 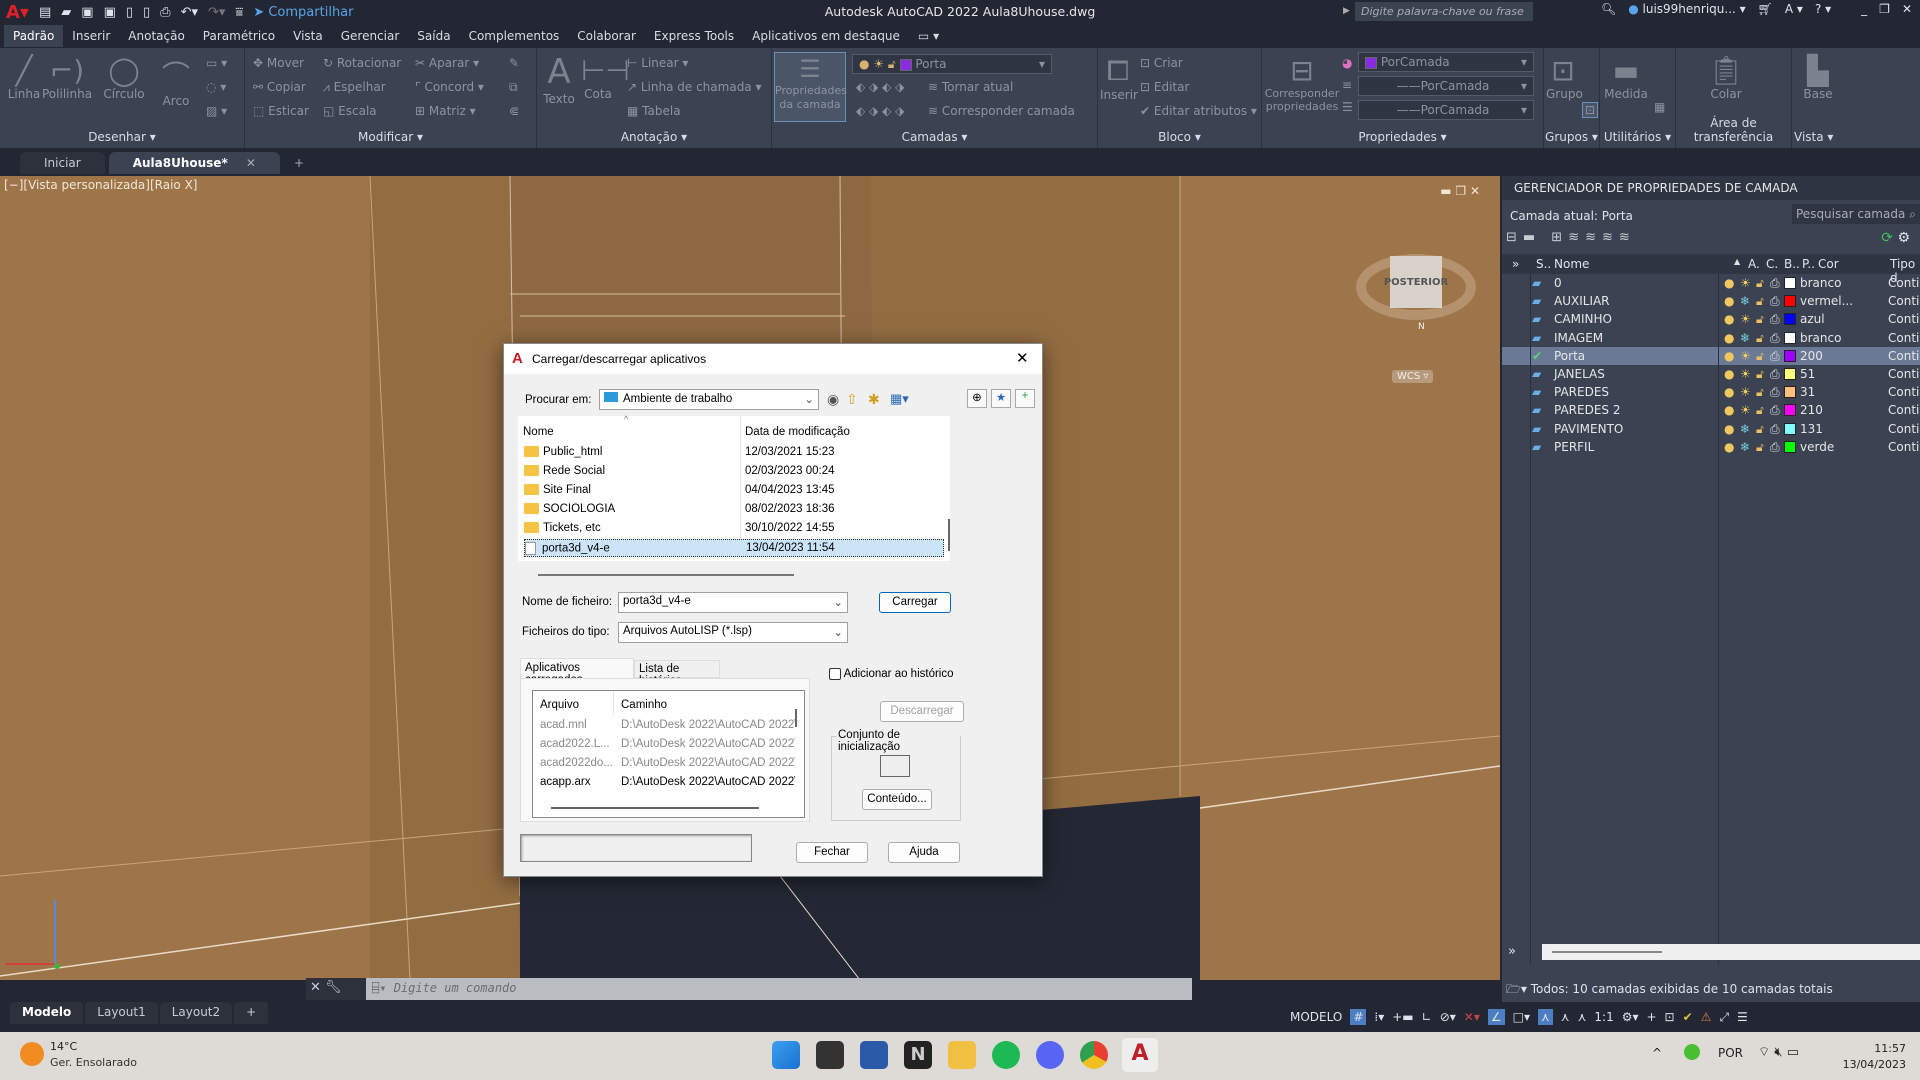 What do you see at coordinates (1402, 1017) in the screenshot?
I see `dynamic-input-icon: +▬` at bounding box center [1402, 1017].